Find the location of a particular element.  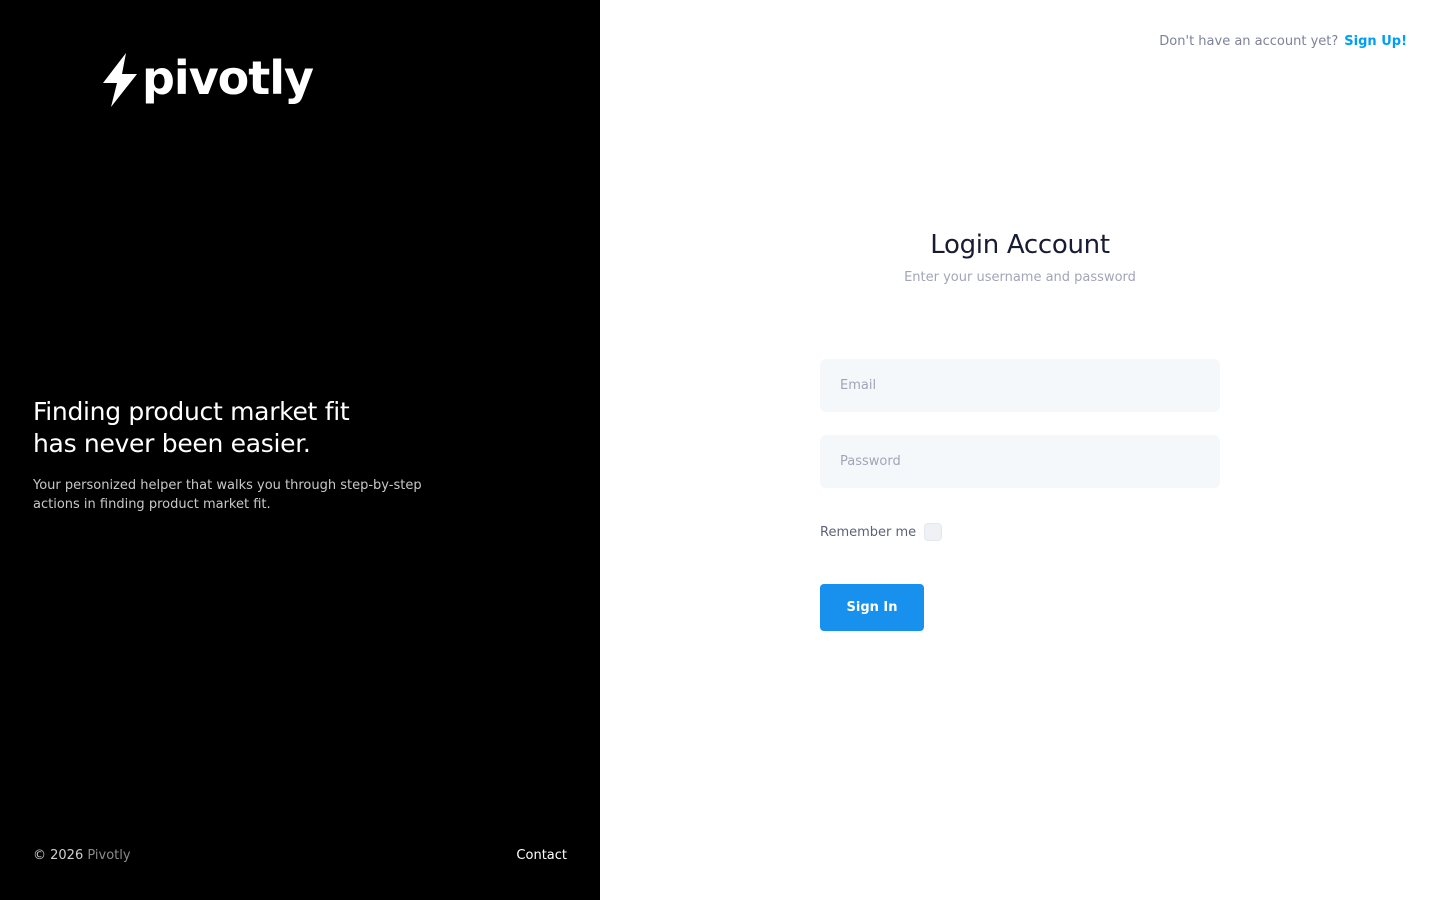

remember-me-row: Remember me is located at coordinates (881, 532).